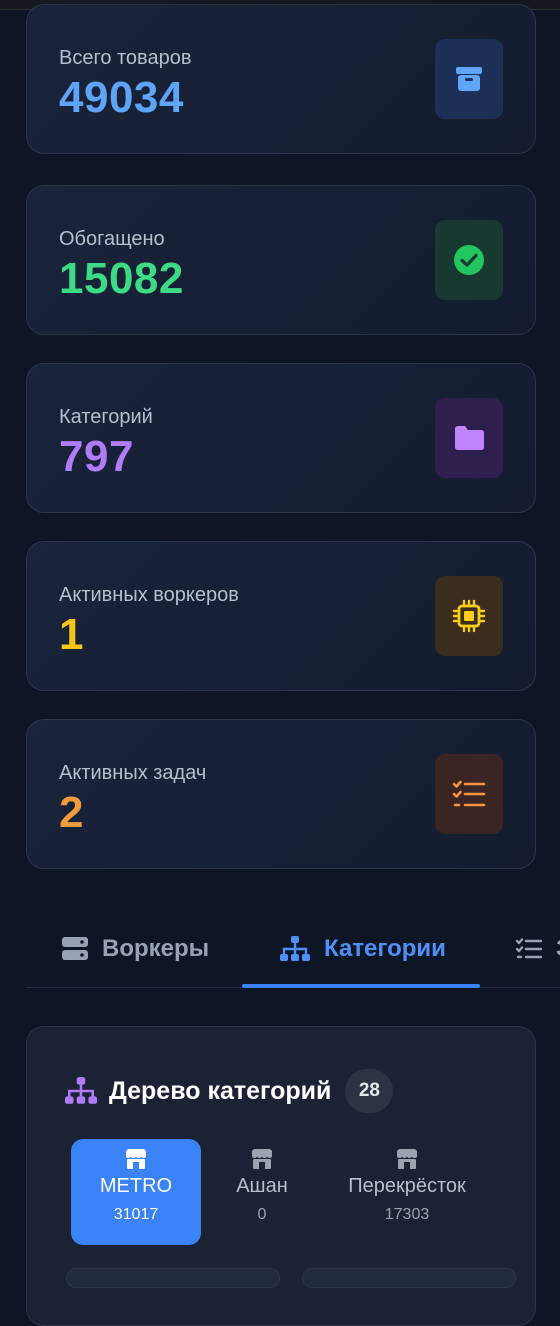  I want to click on stat-card-enriched: Обогащено 15082, so click(281, 260).